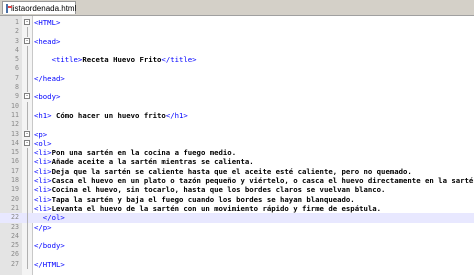  I want to click on tab-label: listaordenada.html, so click(44, 8).